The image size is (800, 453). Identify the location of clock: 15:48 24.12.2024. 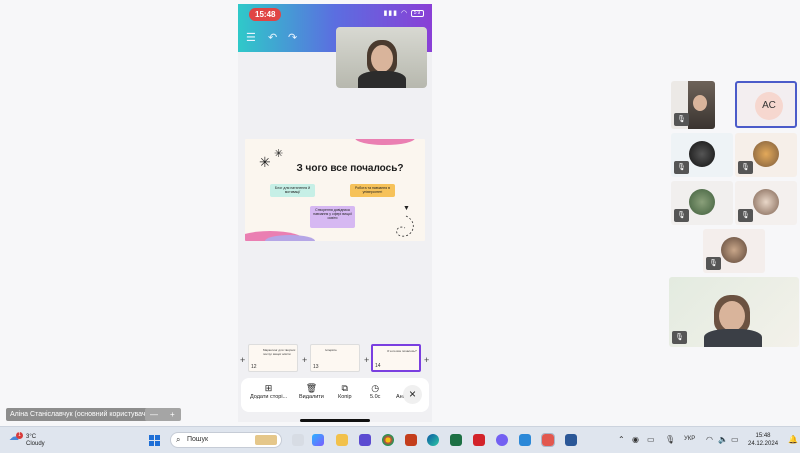
(763, 440).